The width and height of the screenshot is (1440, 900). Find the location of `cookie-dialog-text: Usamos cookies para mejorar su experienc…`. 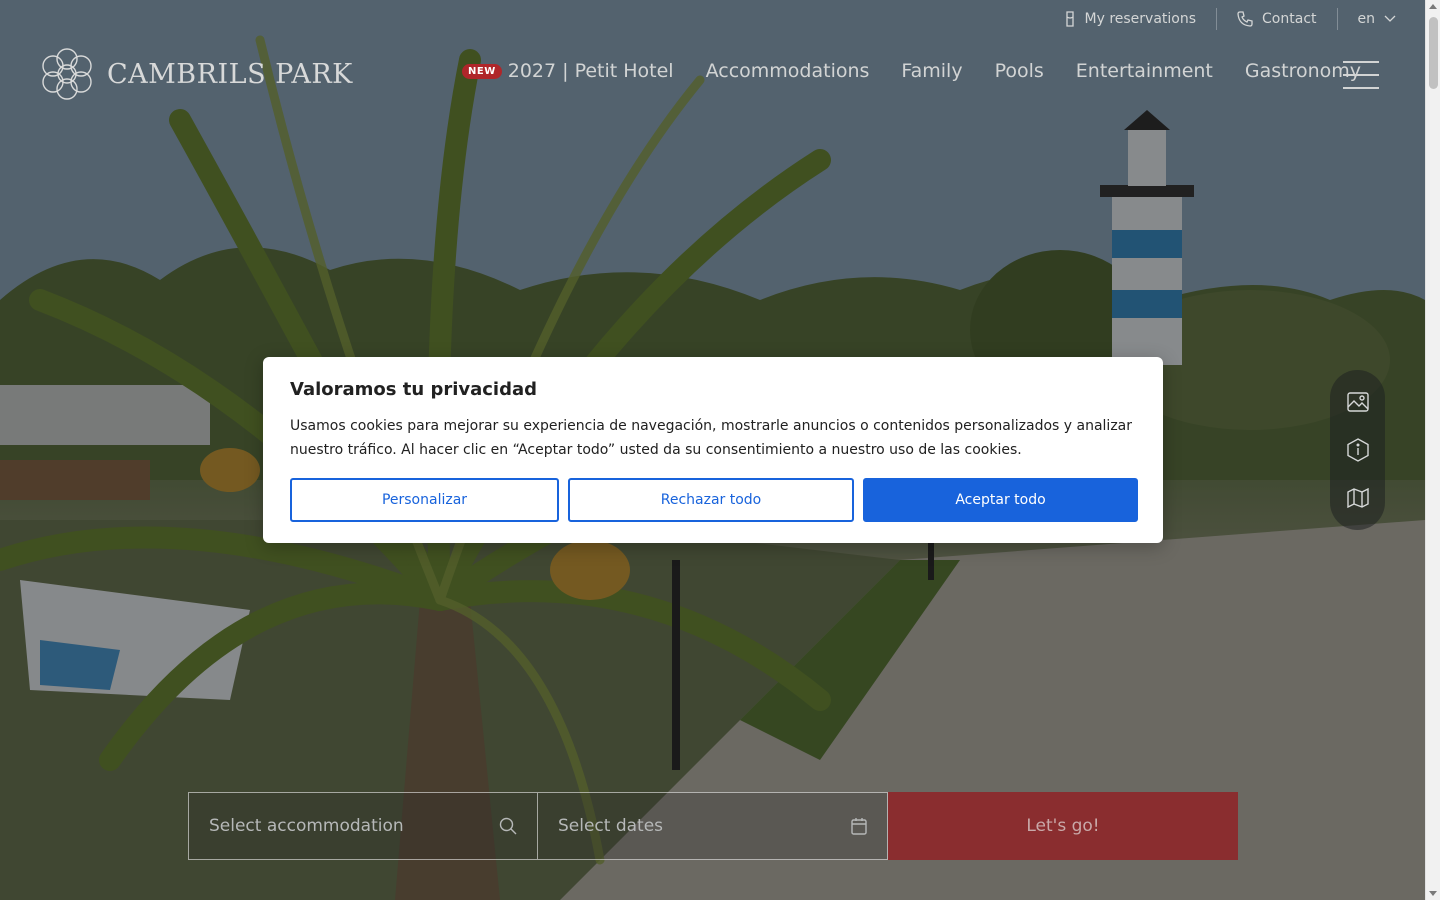

cookie-dialog-text: Usamos cookies para mejorar su experienc… is located at coordinates (711, 438).